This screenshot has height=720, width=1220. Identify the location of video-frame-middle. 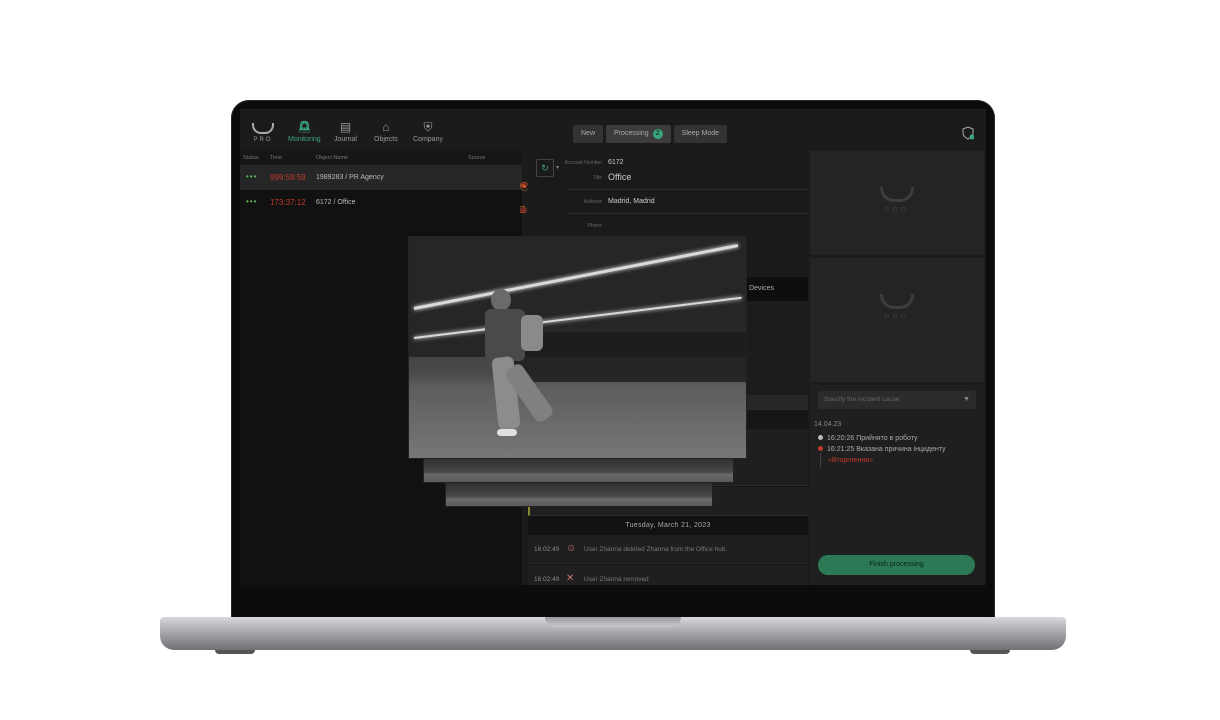
(578, 469).